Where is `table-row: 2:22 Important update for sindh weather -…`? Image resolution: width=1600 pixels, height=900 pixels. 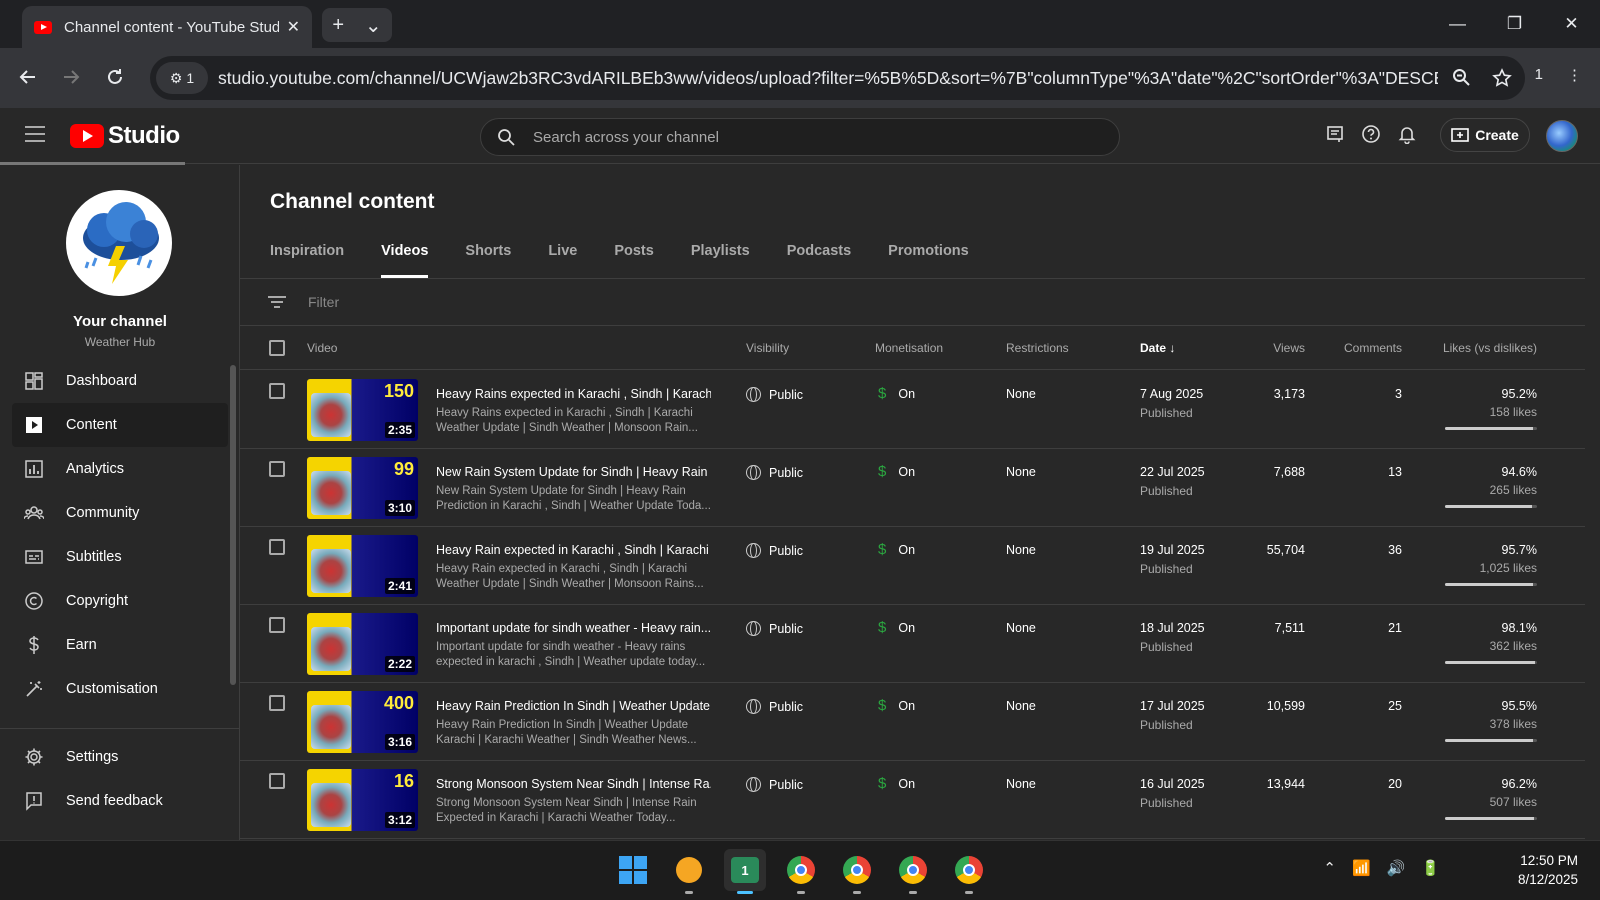
table-row: 2:22 Important update for sindh weather -… is located at coordinates (912, 644).